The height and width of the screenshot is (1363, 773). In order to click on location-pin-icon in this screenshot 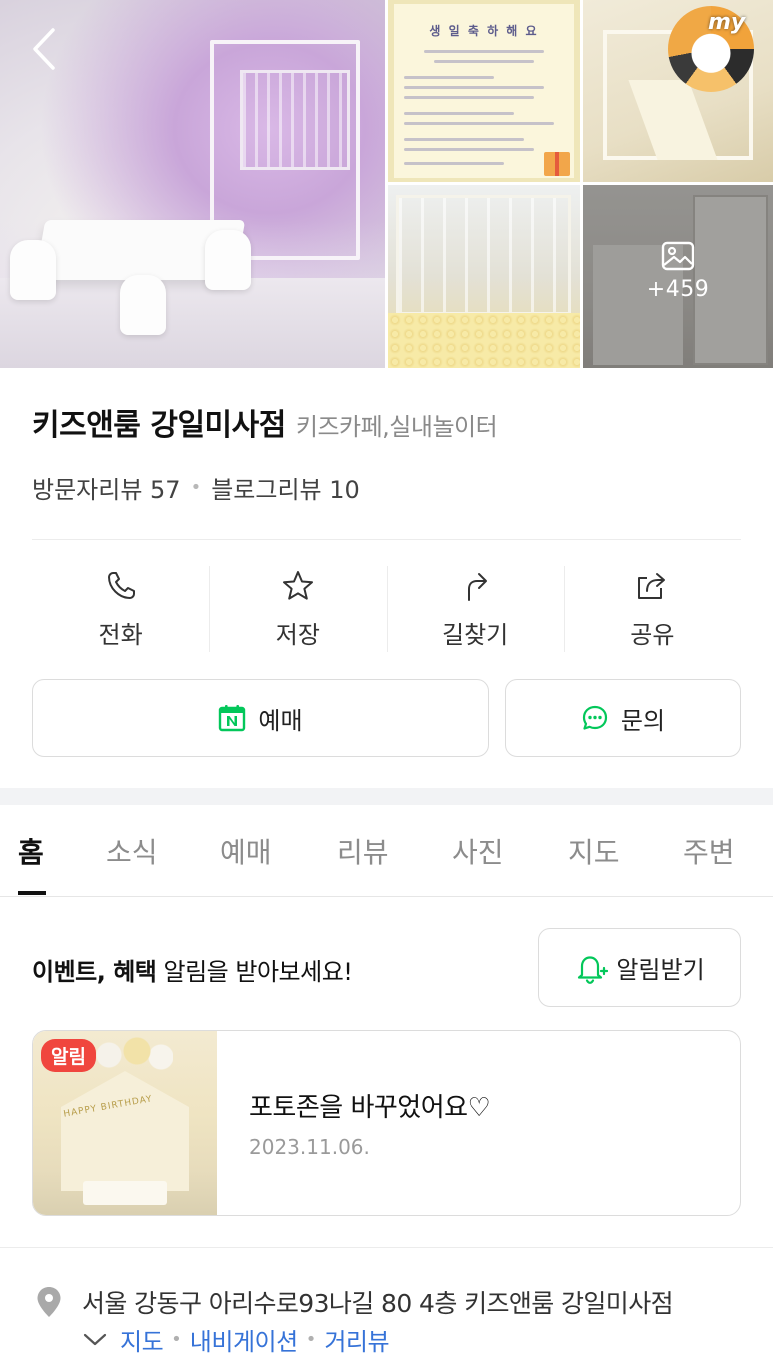, I will do `click(49, 1302)`.